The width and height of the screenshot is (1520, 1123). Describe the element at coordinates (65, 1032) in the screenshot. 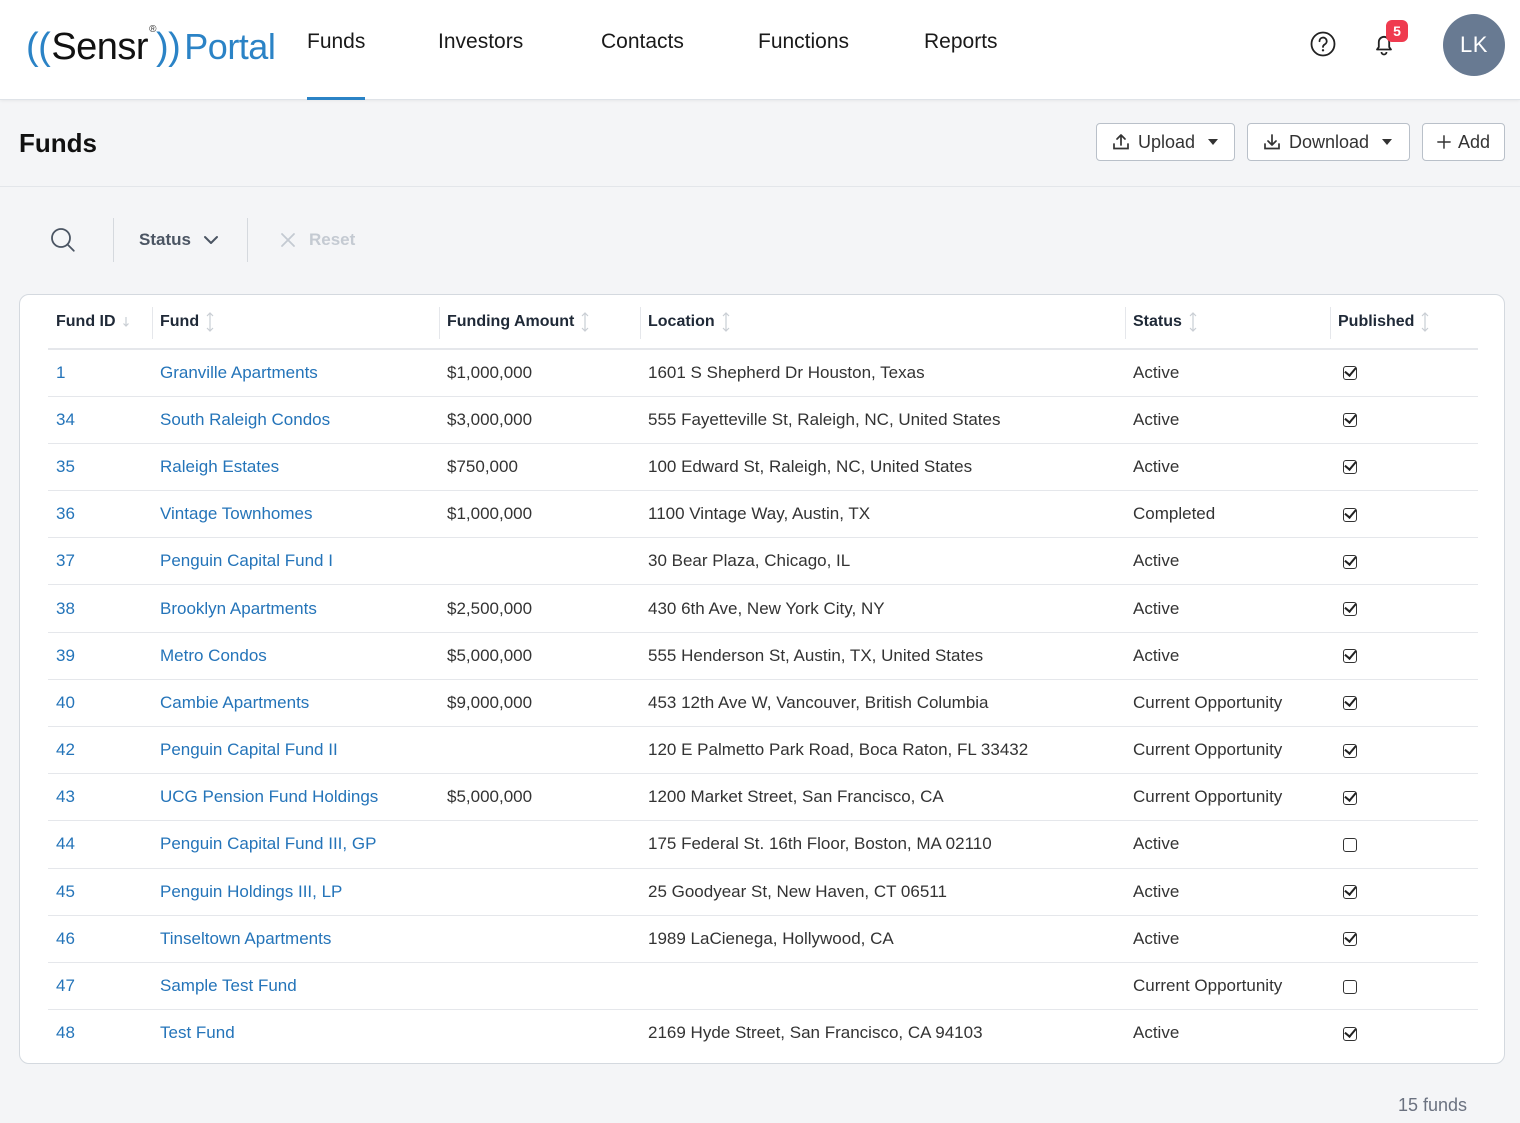

I see `fund-id-link: 48` at that location.